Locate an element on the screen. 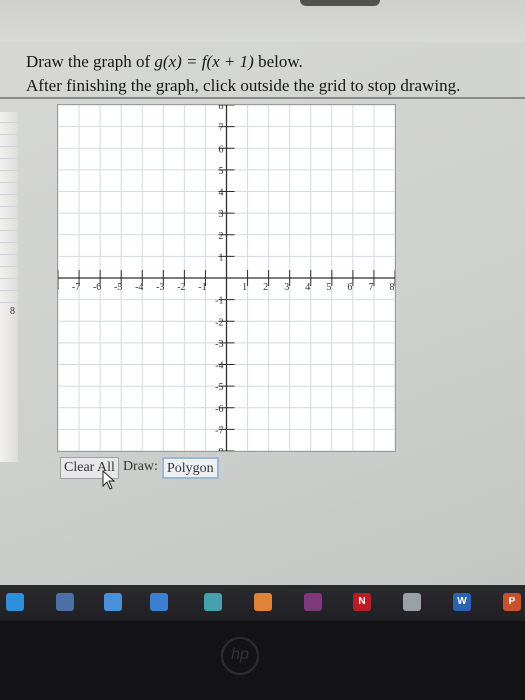 Image resolution: width=525 pixels, height=700 pixels. question-divider is located at coordinates (262, 98).